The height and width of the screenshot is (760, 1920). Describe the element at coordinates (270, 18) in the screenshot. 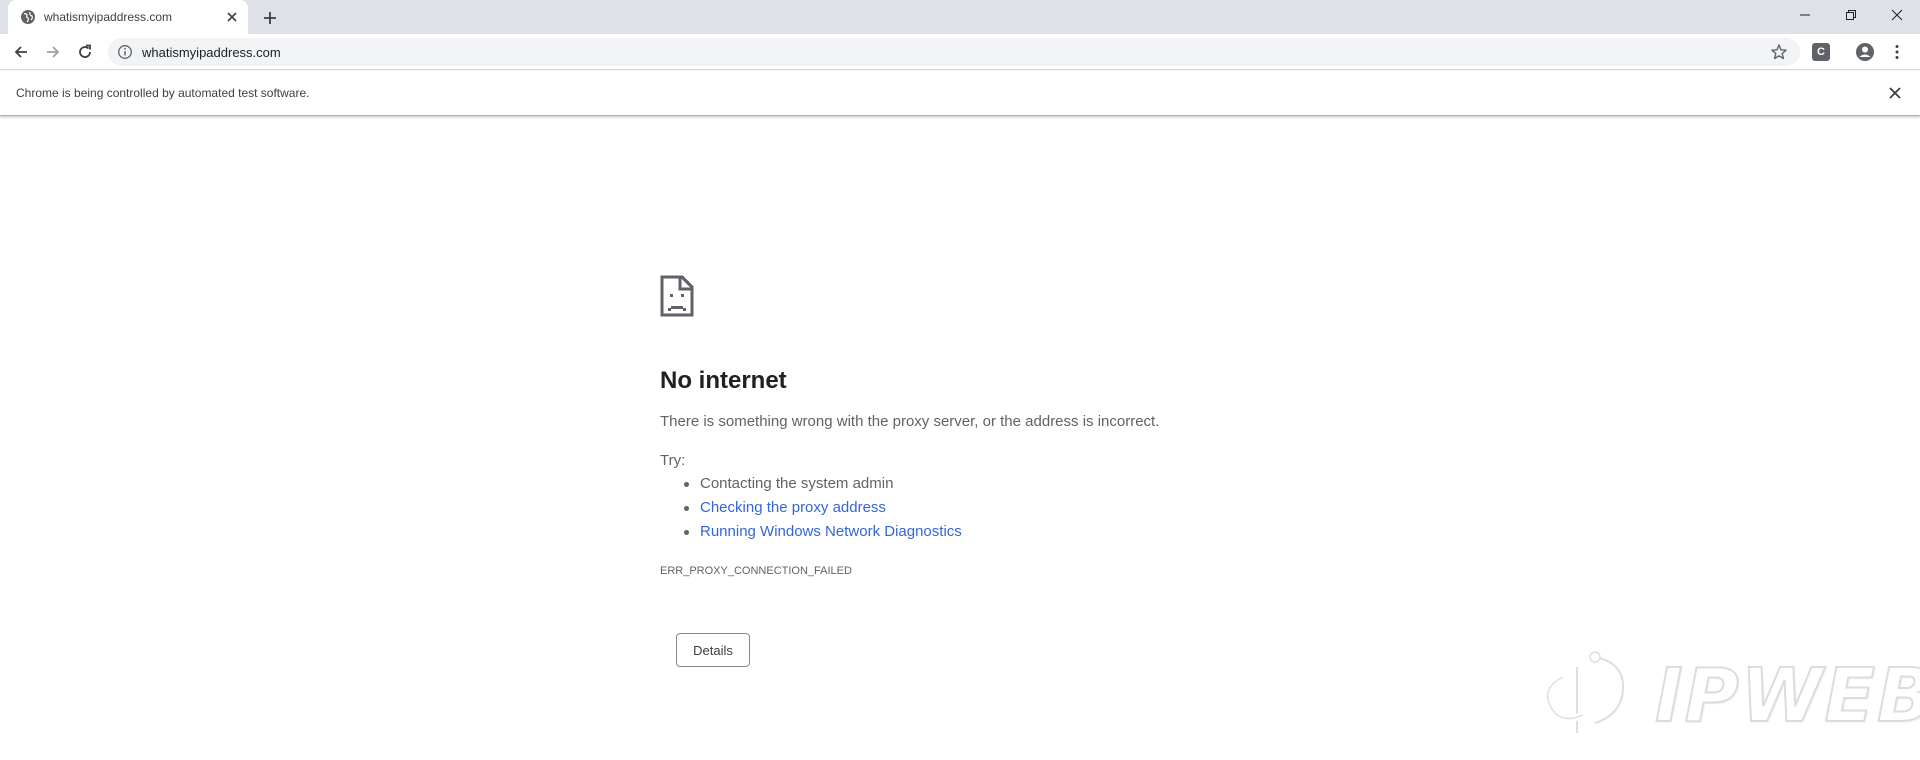

I see `plus-icon` at that location.